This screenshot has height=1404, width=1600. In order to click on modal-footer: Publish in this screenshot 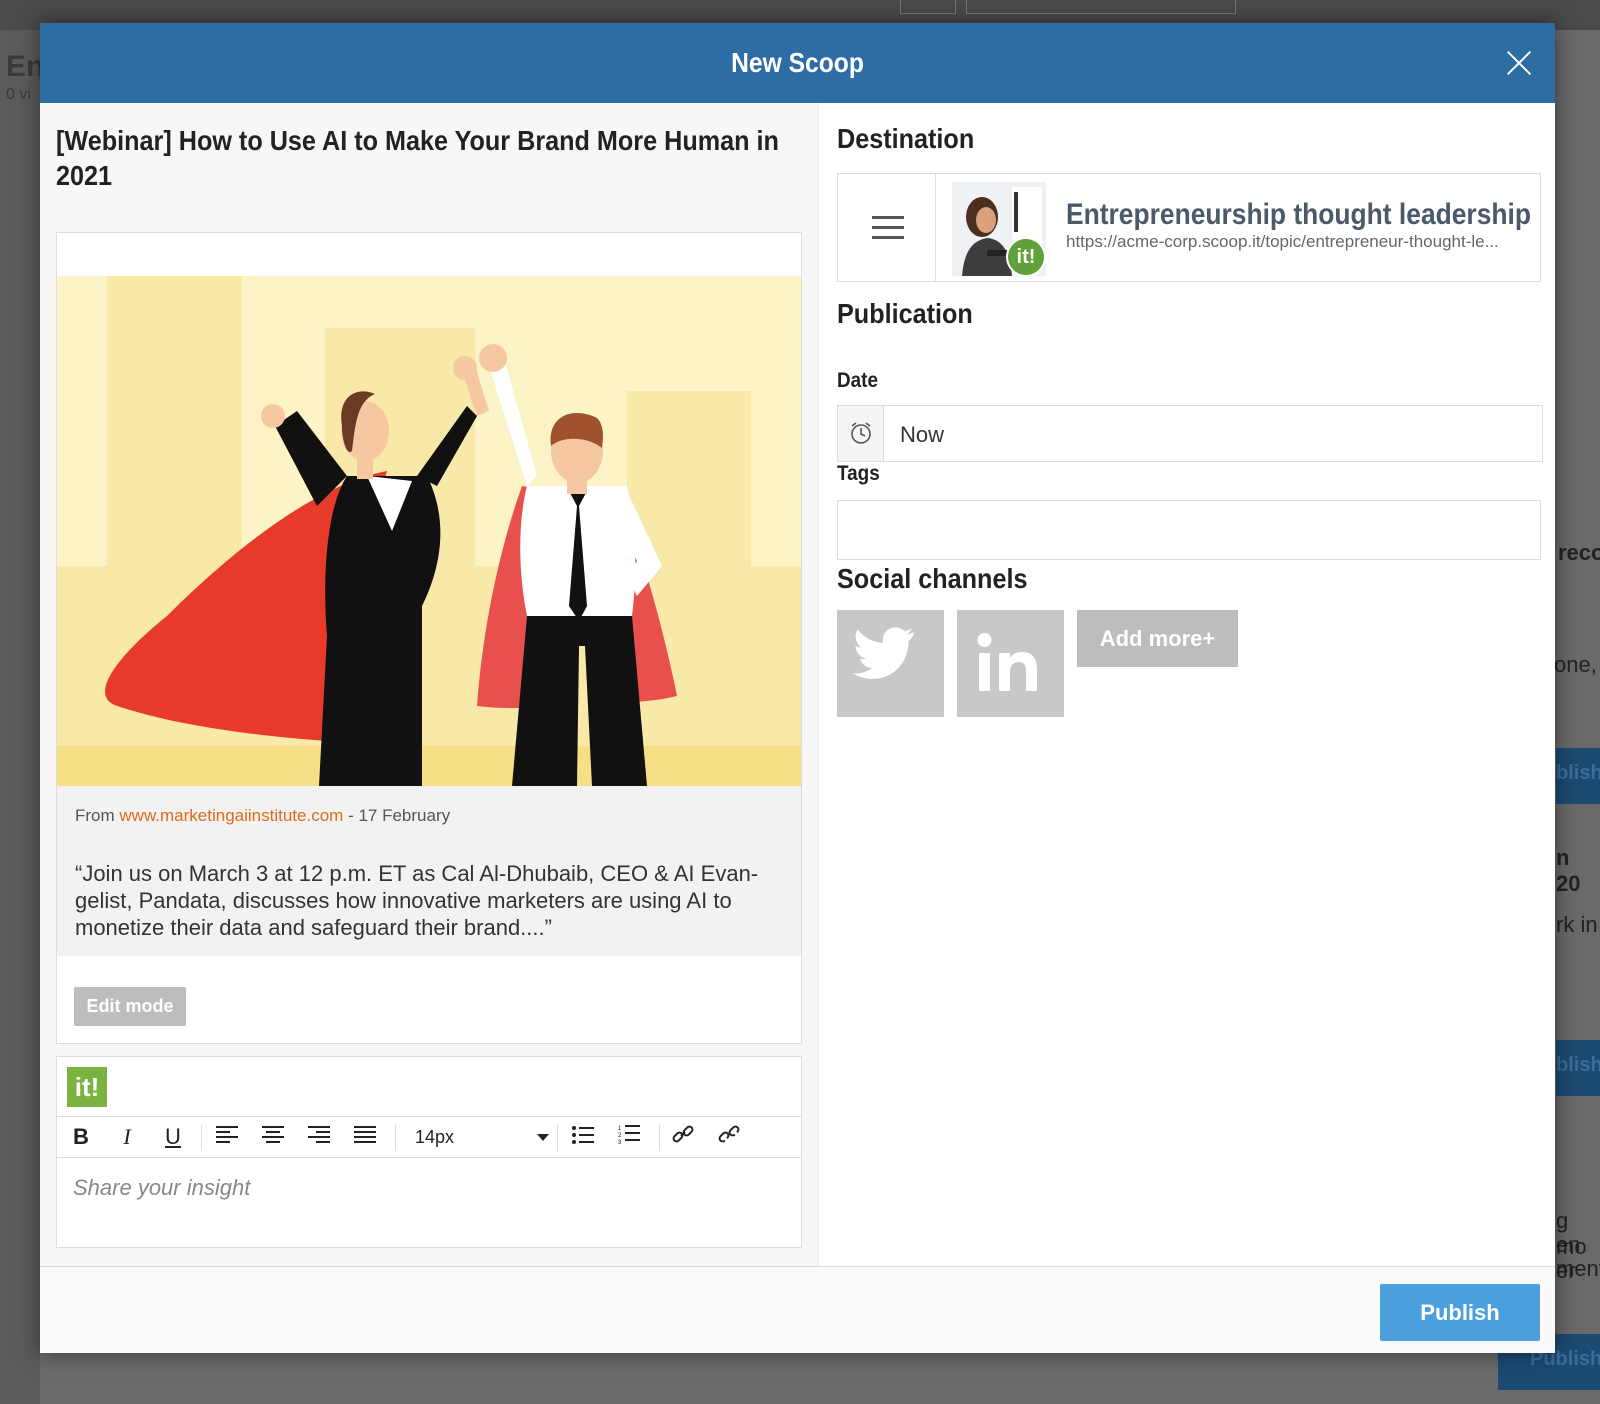, I will do `click(797, 1309)`.